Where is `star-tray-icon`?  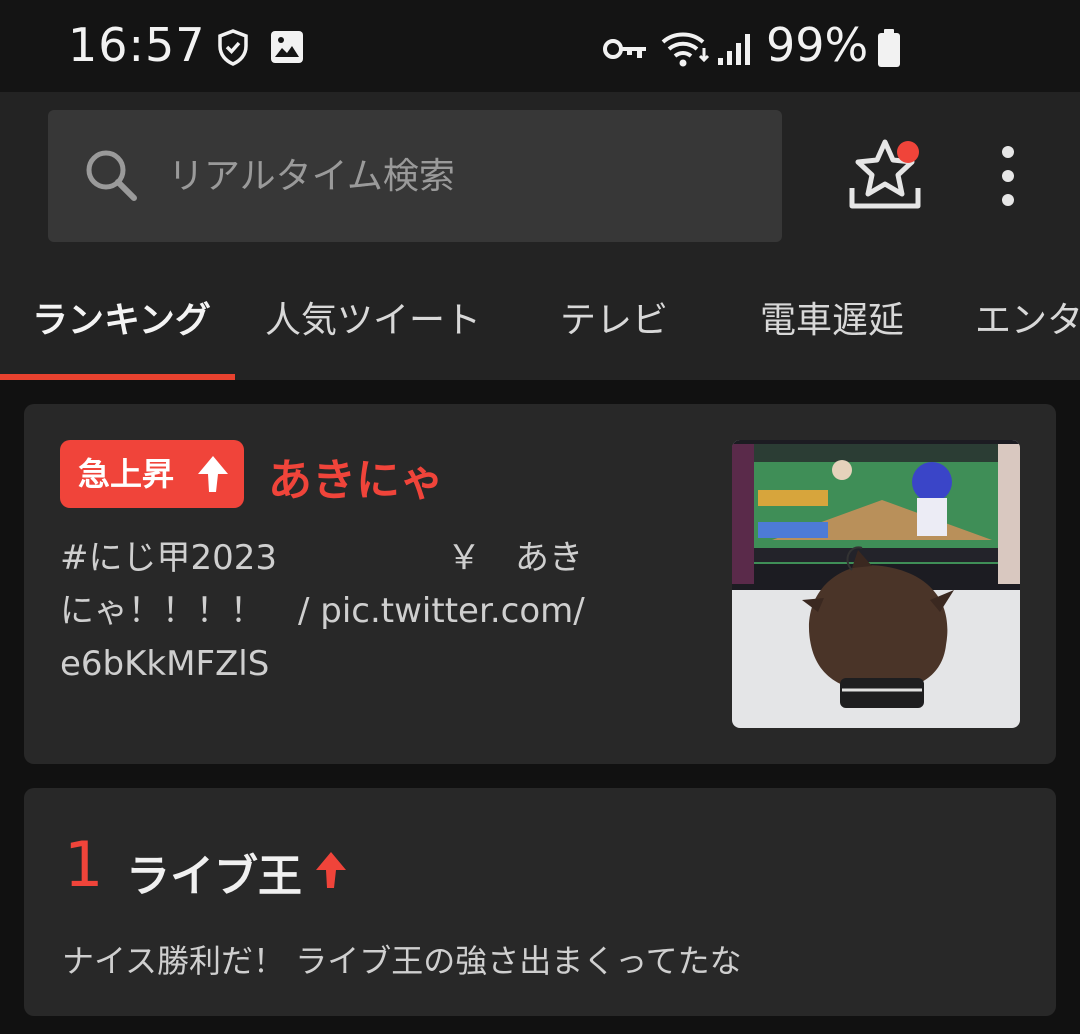 star-tray-icon is located at coordinates (885, 174).